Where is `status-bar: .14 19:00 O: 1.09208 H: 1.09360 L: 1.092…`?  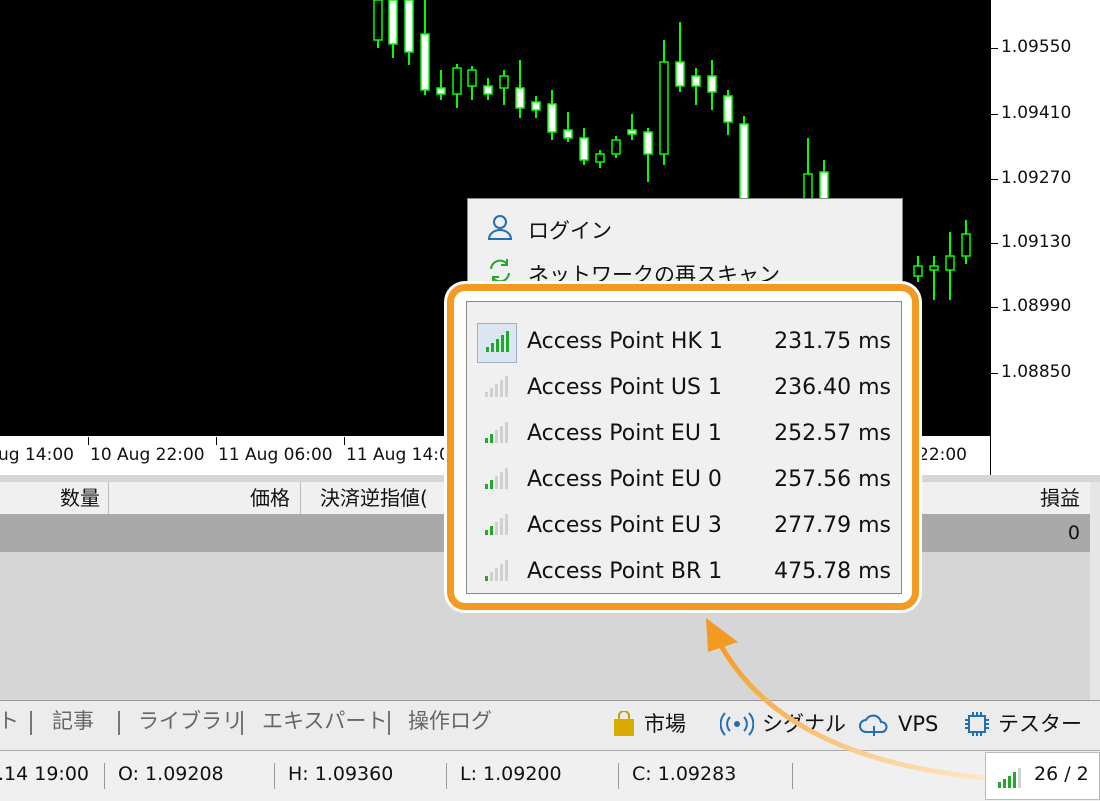
status-bar: .14 19:00 O: 1.09208 H: 1.09360 L: 1.092… is located at coordinates (550, 775).